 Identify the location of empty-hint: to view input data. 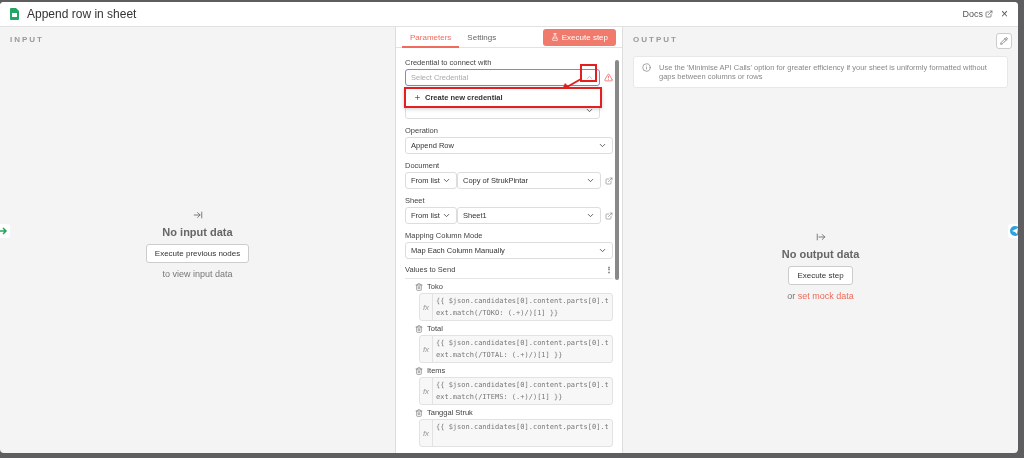
(197, 274).